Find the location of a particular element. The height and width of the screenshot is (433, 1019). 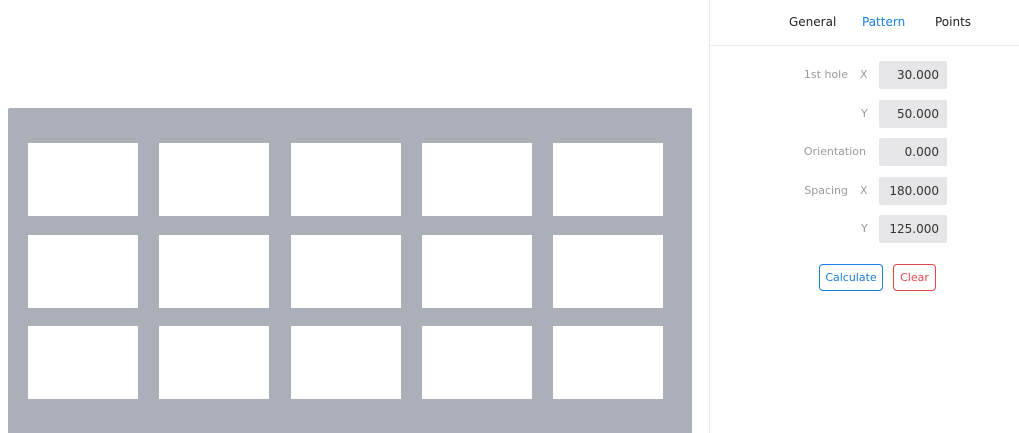

first-hole-label: 1st hole is located at coordinates (825, 74).